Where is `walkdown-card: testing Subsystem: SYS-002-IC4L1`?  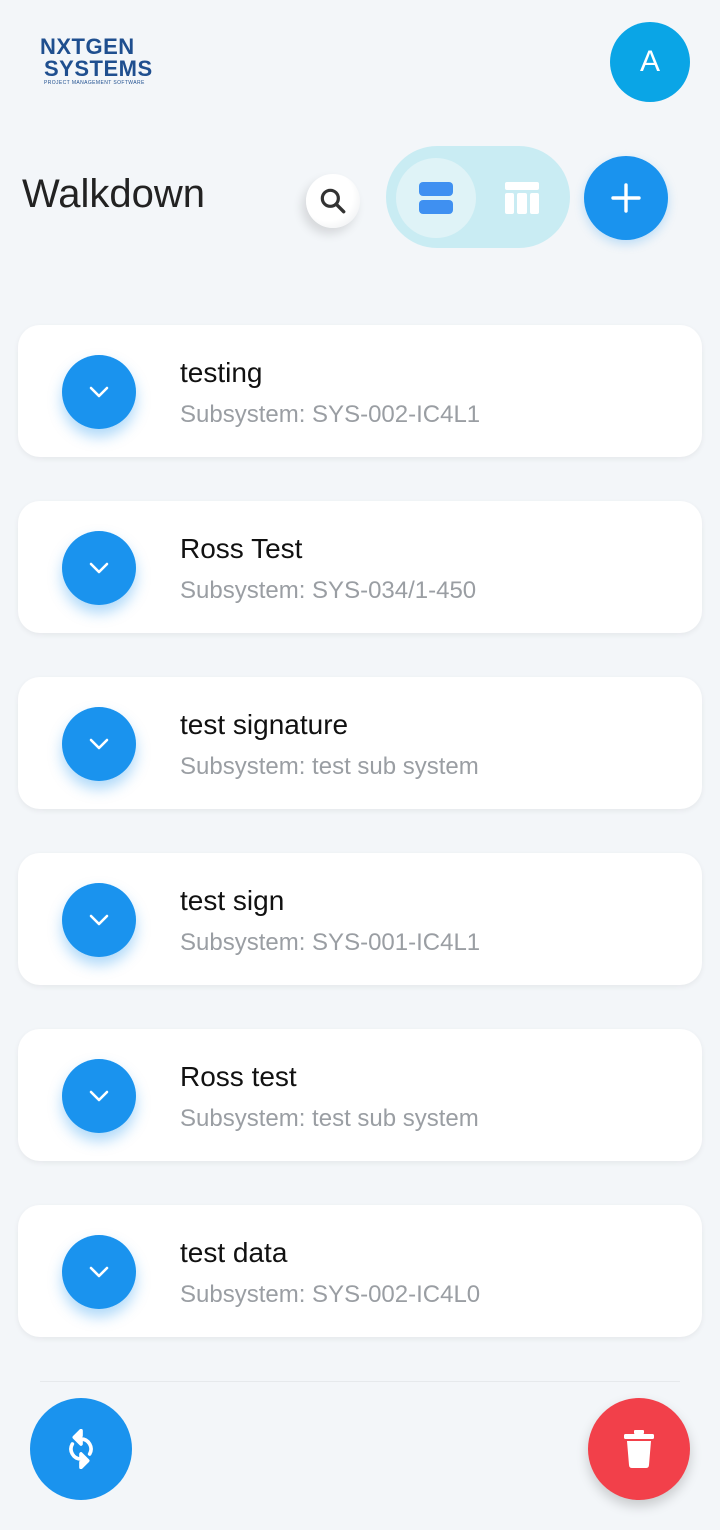 walkdown-card: testing Subsystem: SYS-002-IC4L1 is located at coordinates (360, 391).